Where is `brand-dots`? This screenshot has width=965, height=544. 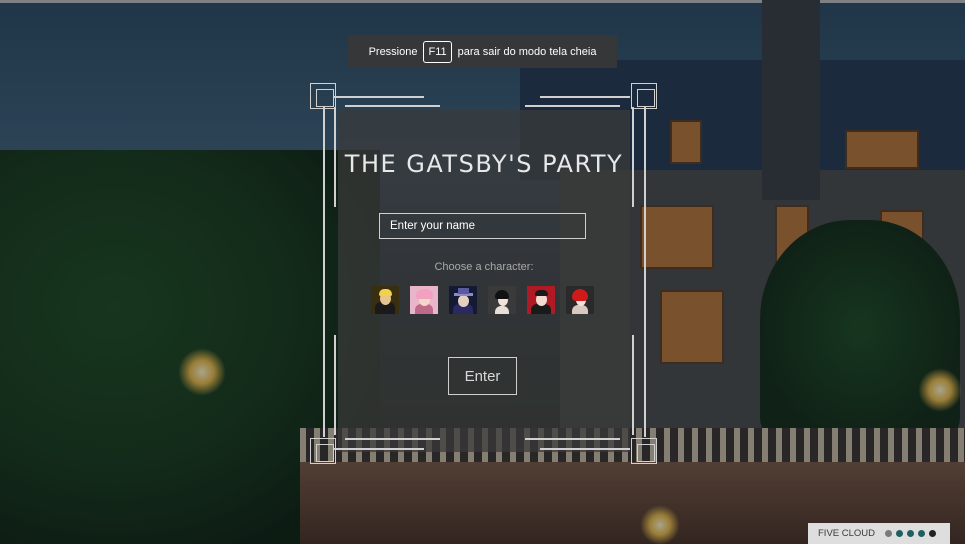
brand-dots is located at coordinates (911, 533).